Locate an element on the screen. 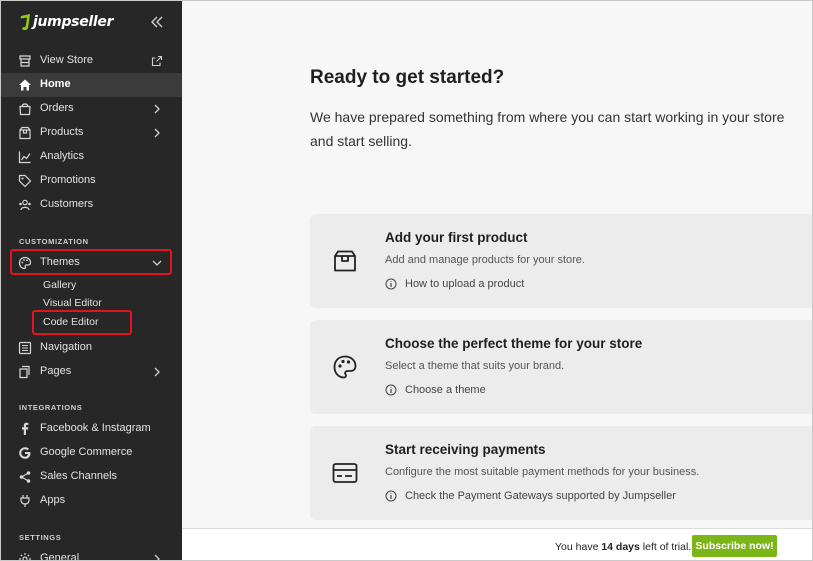 Image resolution: width=813 pixels, height=561 pixels. sidebar-item-label: Google Commerce is located at coordinates (86, 452).